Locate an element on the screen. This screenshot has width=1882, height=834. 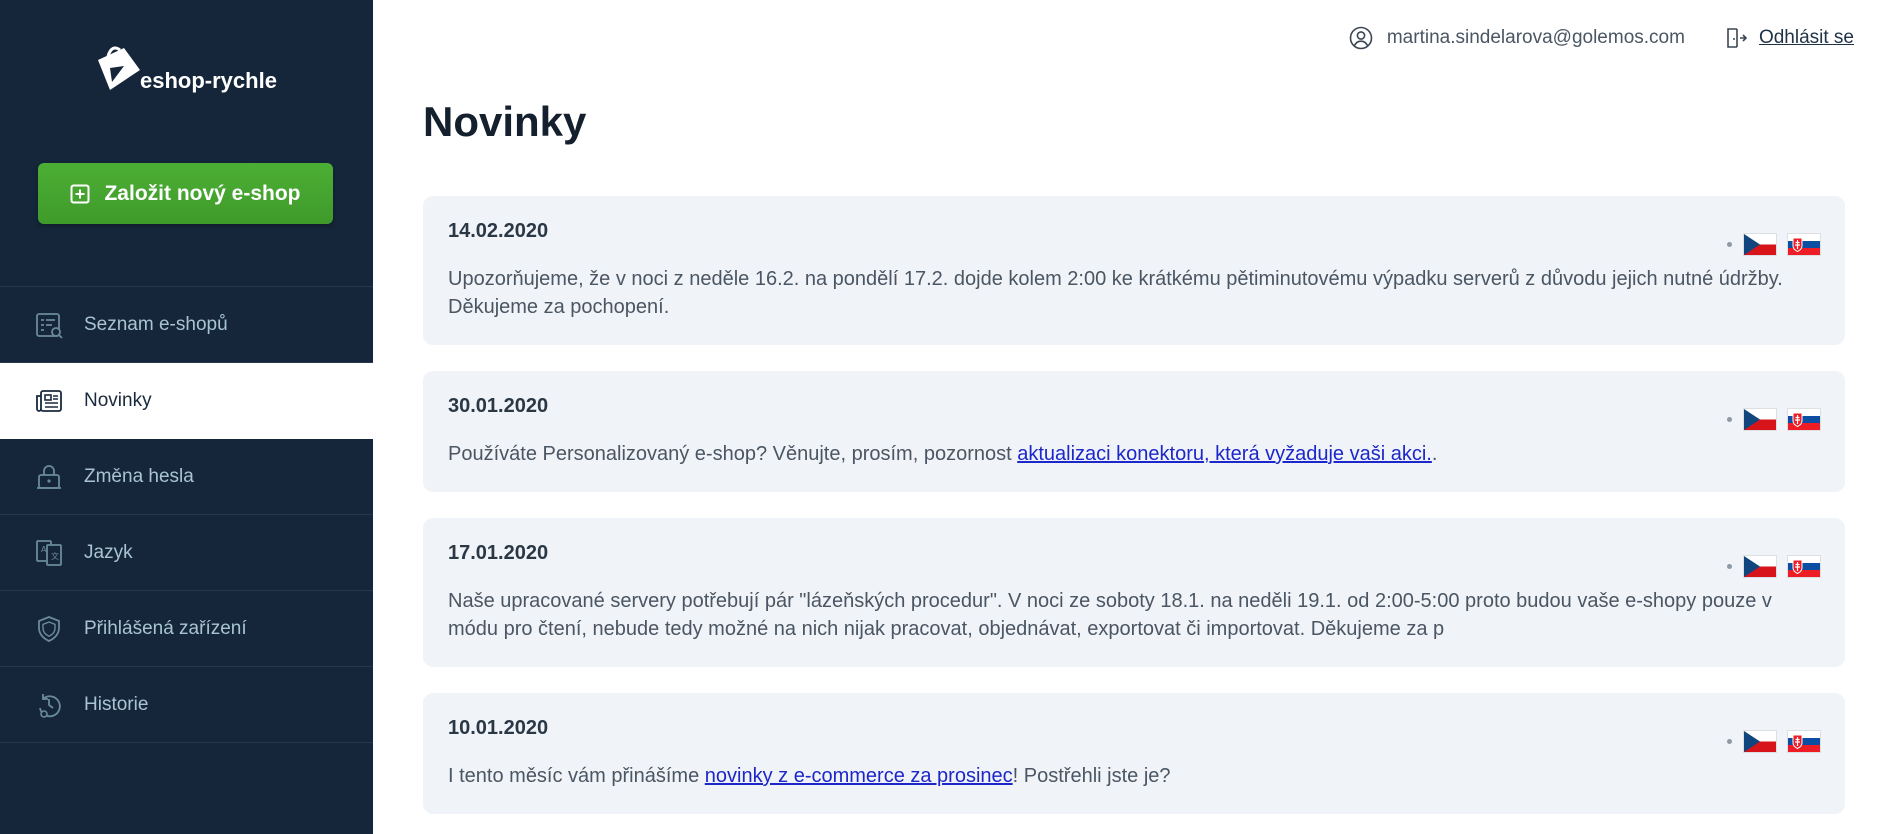
news-link: novinky z e-commerce za prosinec is located at coordinates (859, 776).